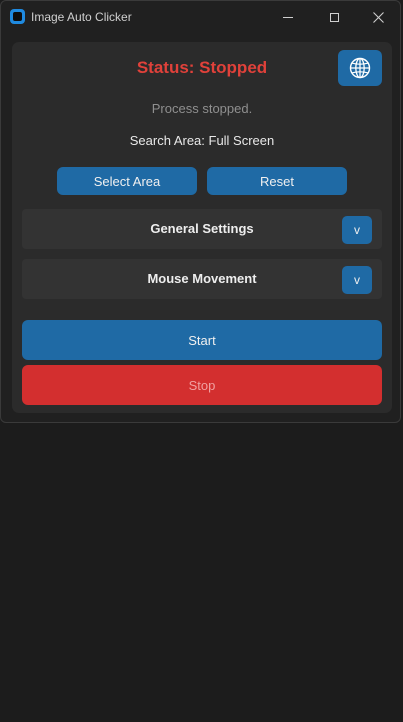 The image size is (403, 722). What do you see at coordinates (202, 108) in the screenshot?
I see `process-message: Process stopped.` at bounding box center [202, 108].